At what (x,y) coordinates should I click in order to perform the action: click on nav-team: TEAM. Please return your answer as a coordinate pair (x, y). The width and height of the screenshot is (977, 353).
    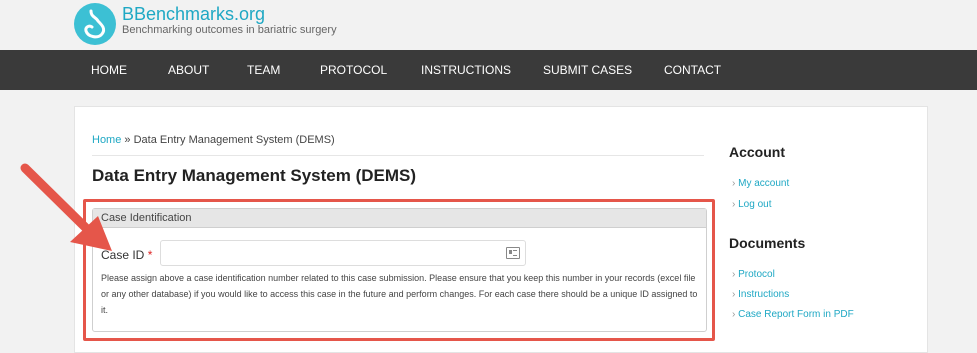
    Looking at the image, I should click on (263, 70).